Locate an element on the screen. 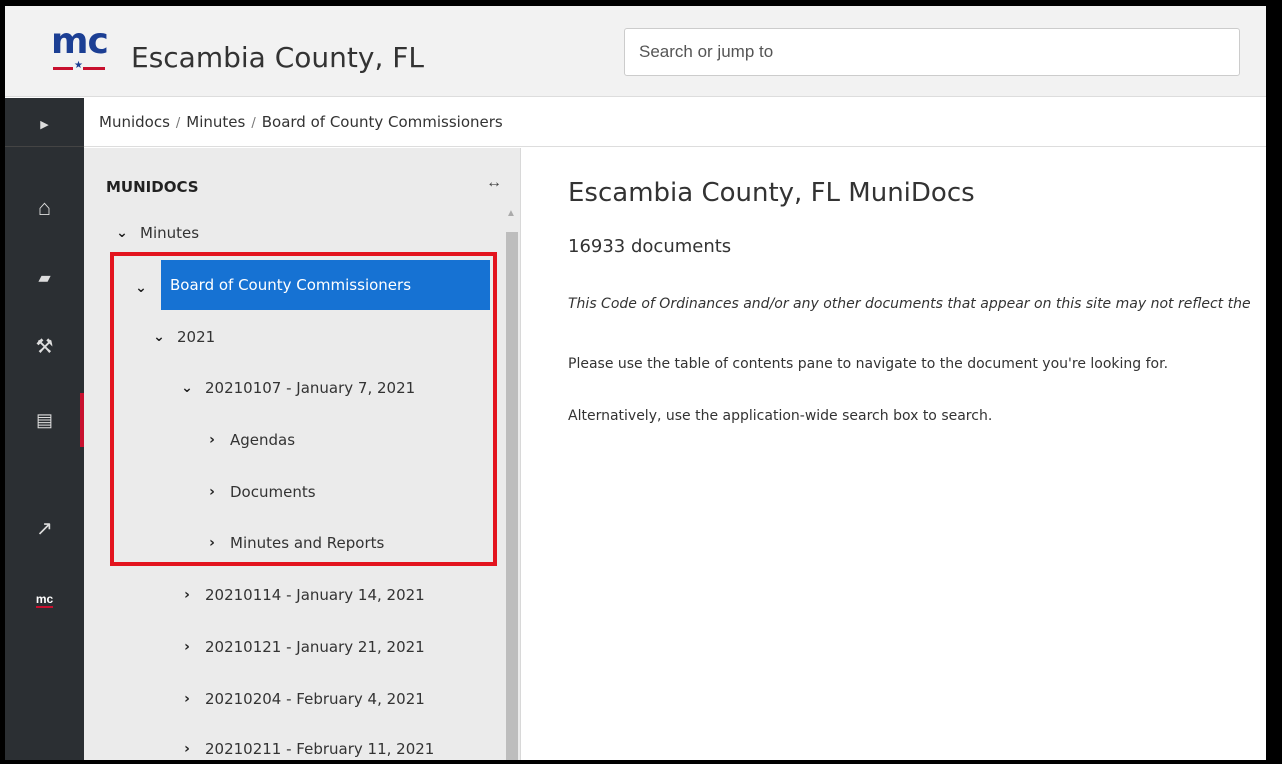 Image resolution: width=1282 pixels, height=764 pixels. logo-red-bar-right is located at coordinates (94, 68).